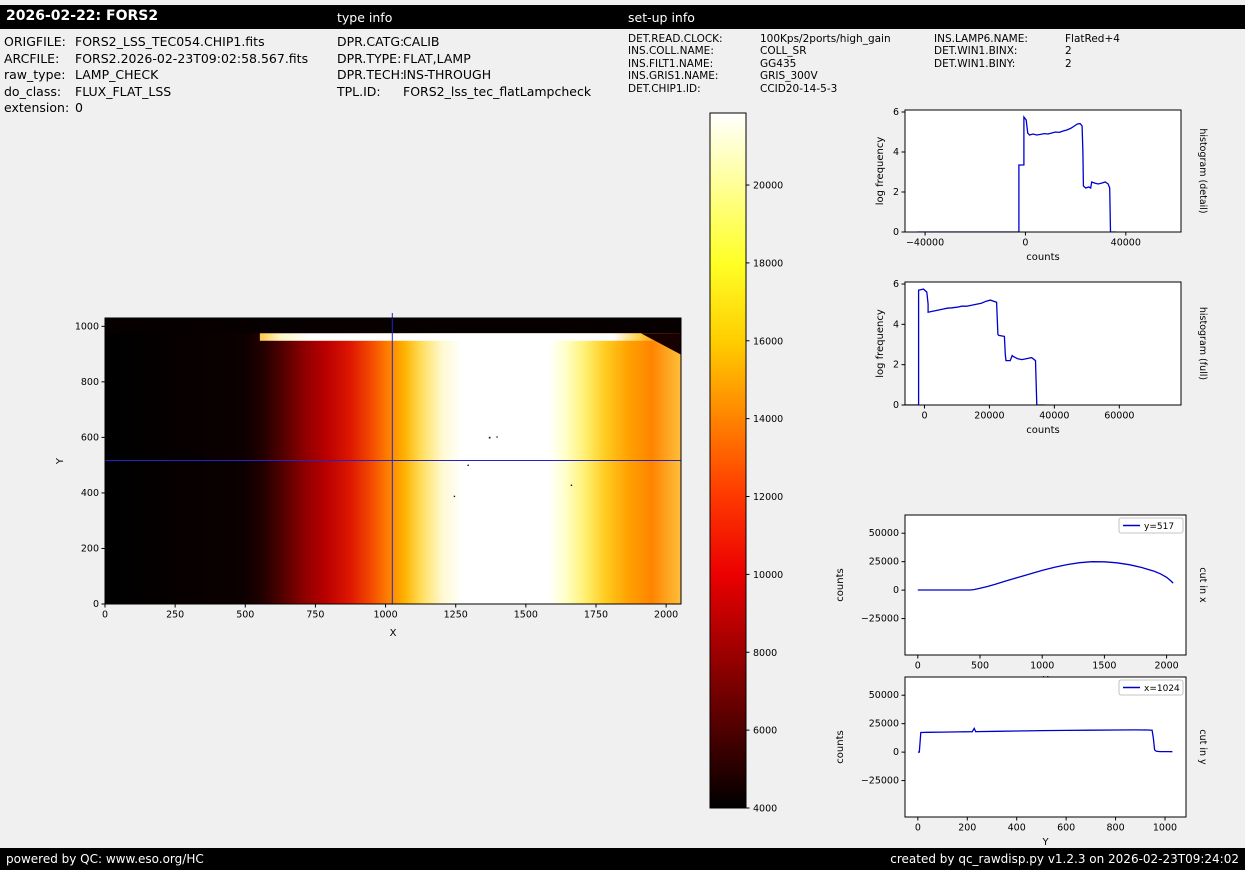 The width and height of the screenshot is (1245, 870). I want to click on info-value: FLUX_FLAT_LSS, so click(123, 91).